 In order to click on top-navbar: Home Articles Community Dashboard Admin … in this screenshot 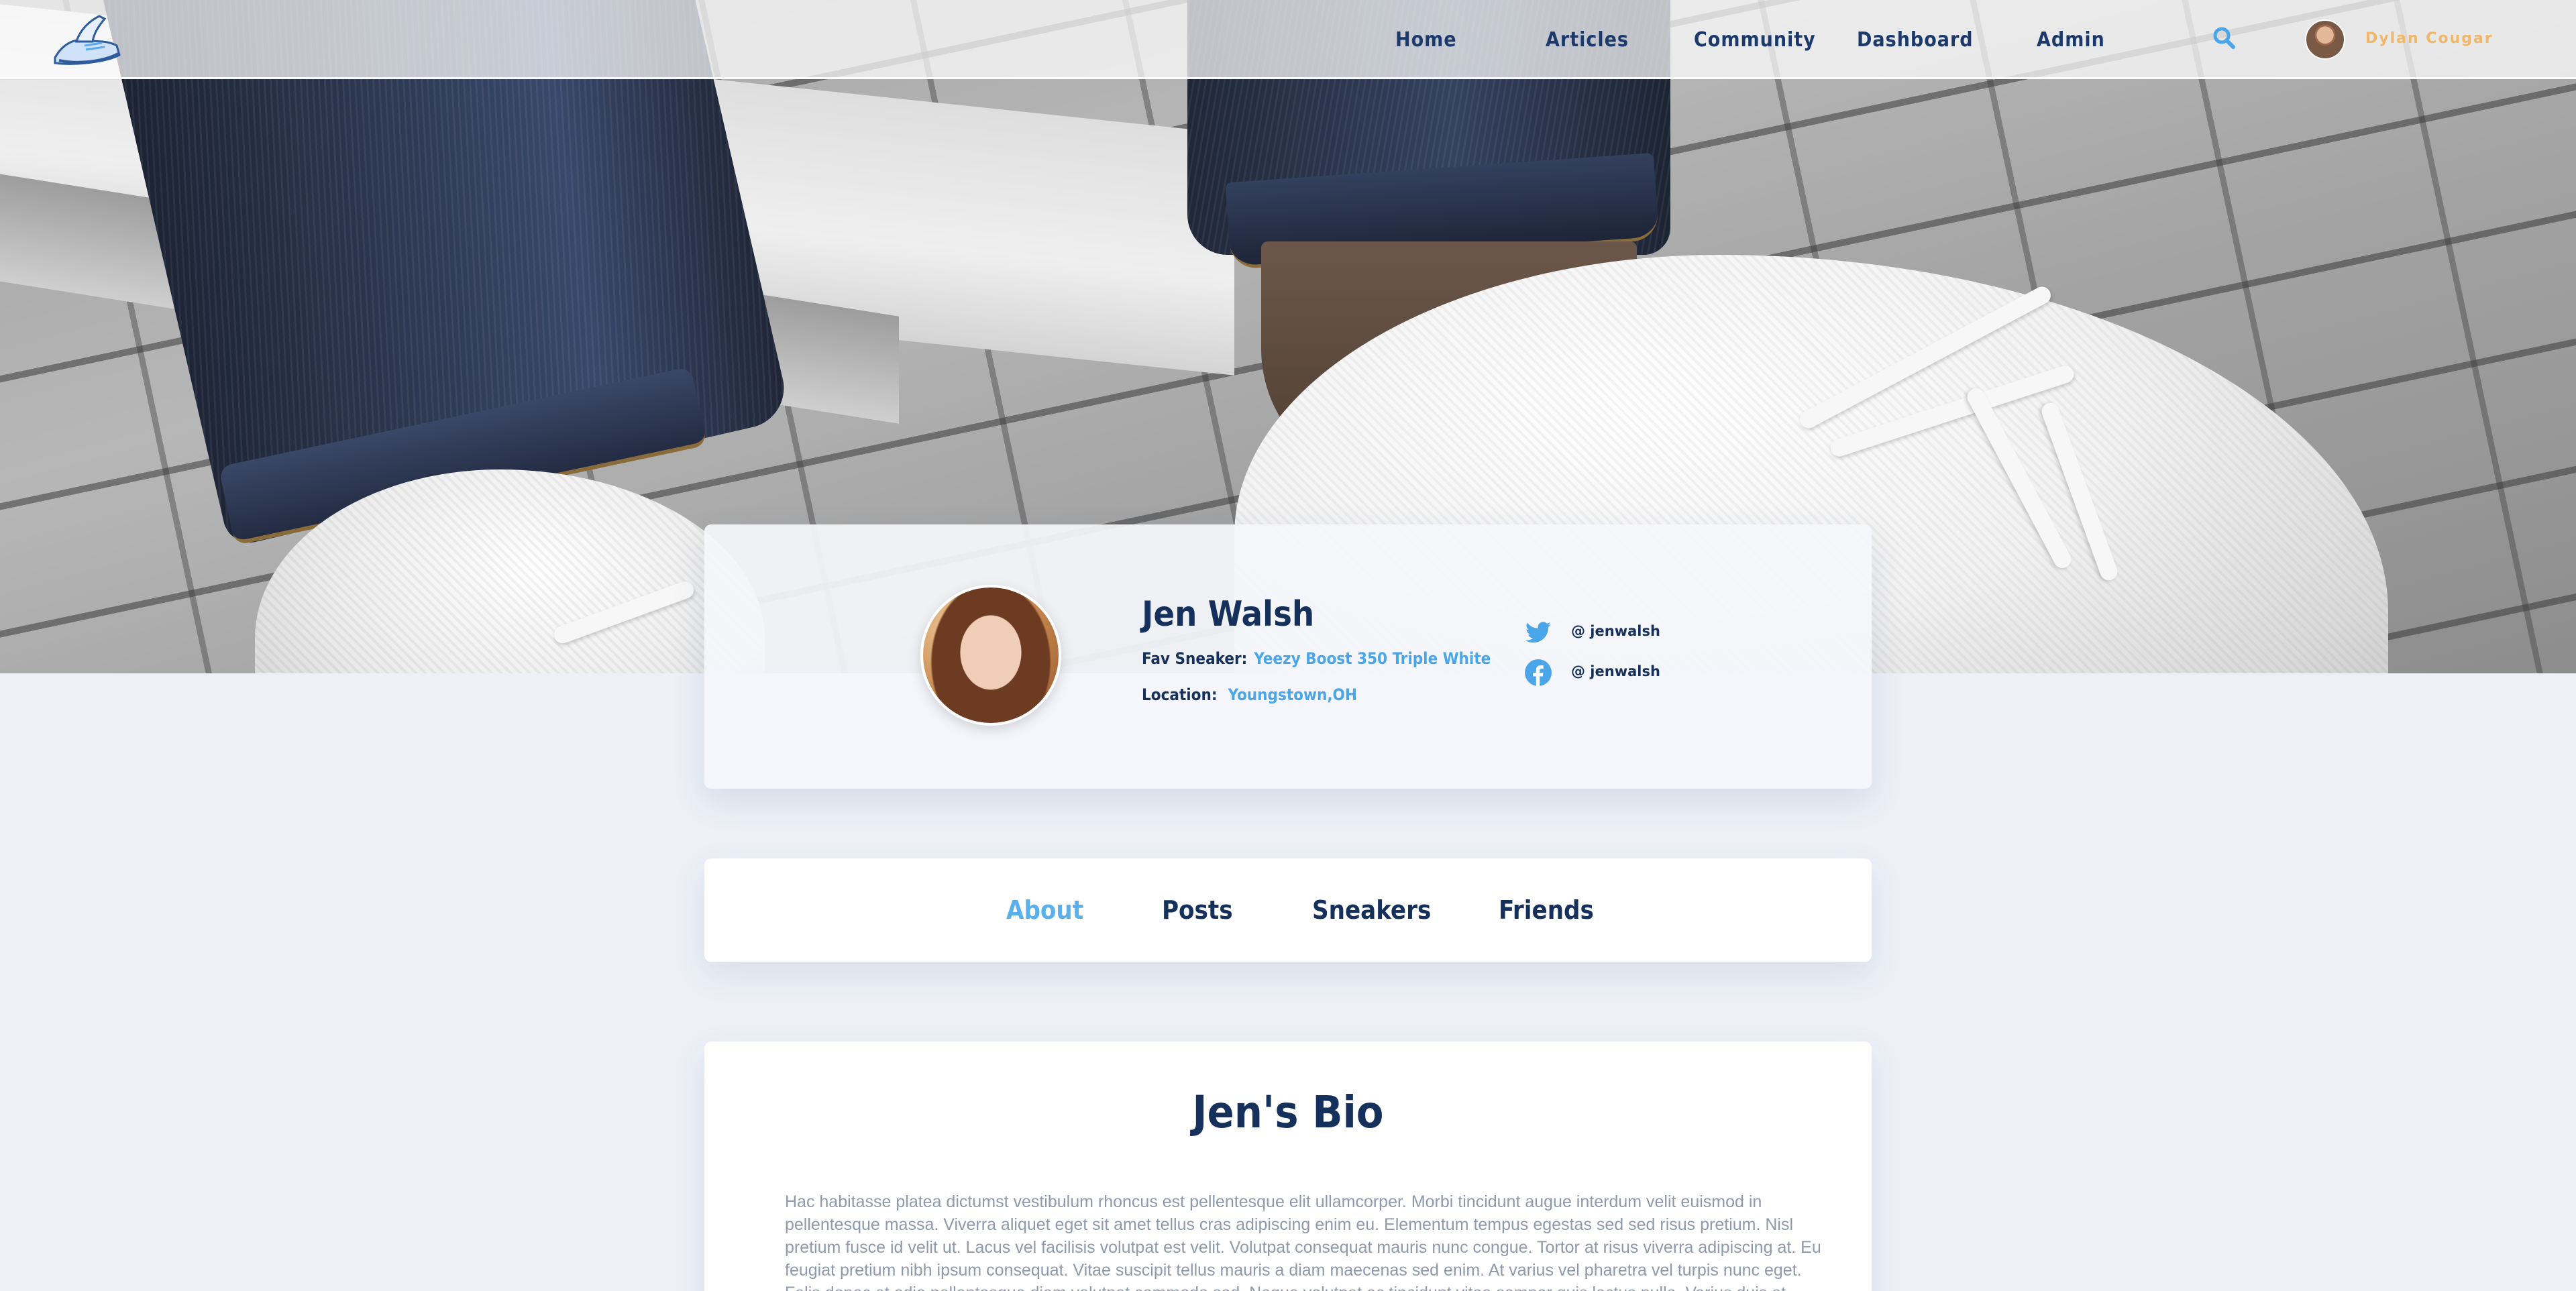, I will do `click(1288, 39)`.